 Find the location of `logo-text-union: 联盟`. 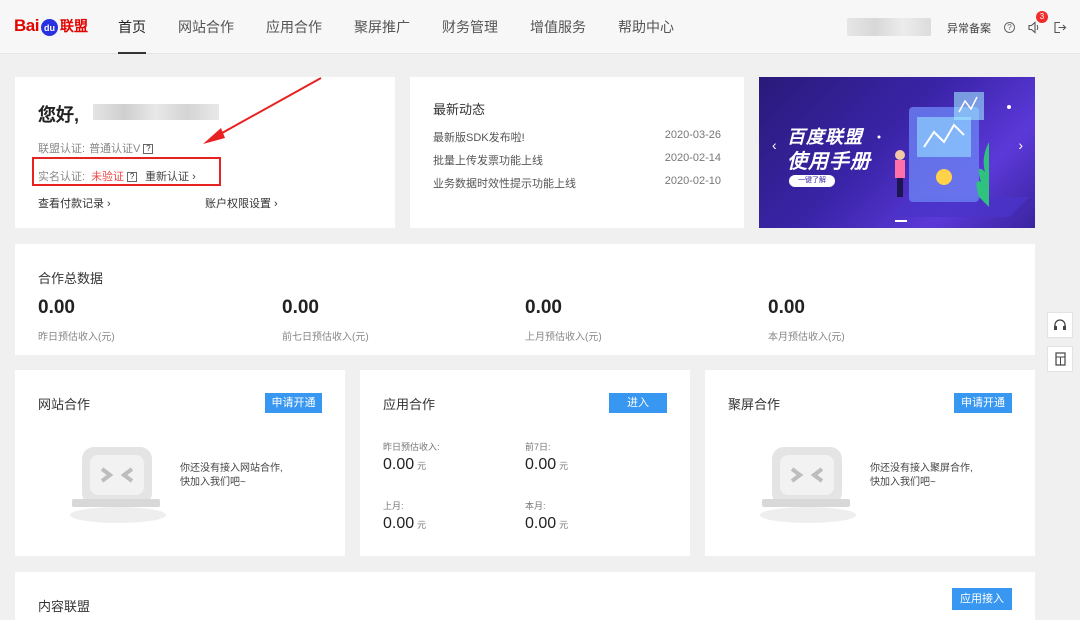

logo-text-union: 联盟 is located at coordinates (73, 26).